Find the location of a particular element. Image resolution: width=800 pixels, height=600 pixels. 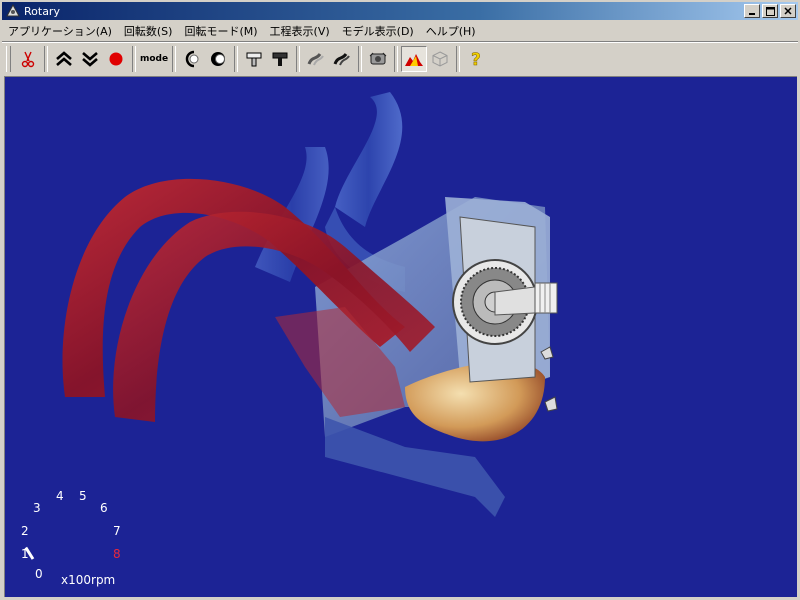

close-button is located at coordinates (788, 11).